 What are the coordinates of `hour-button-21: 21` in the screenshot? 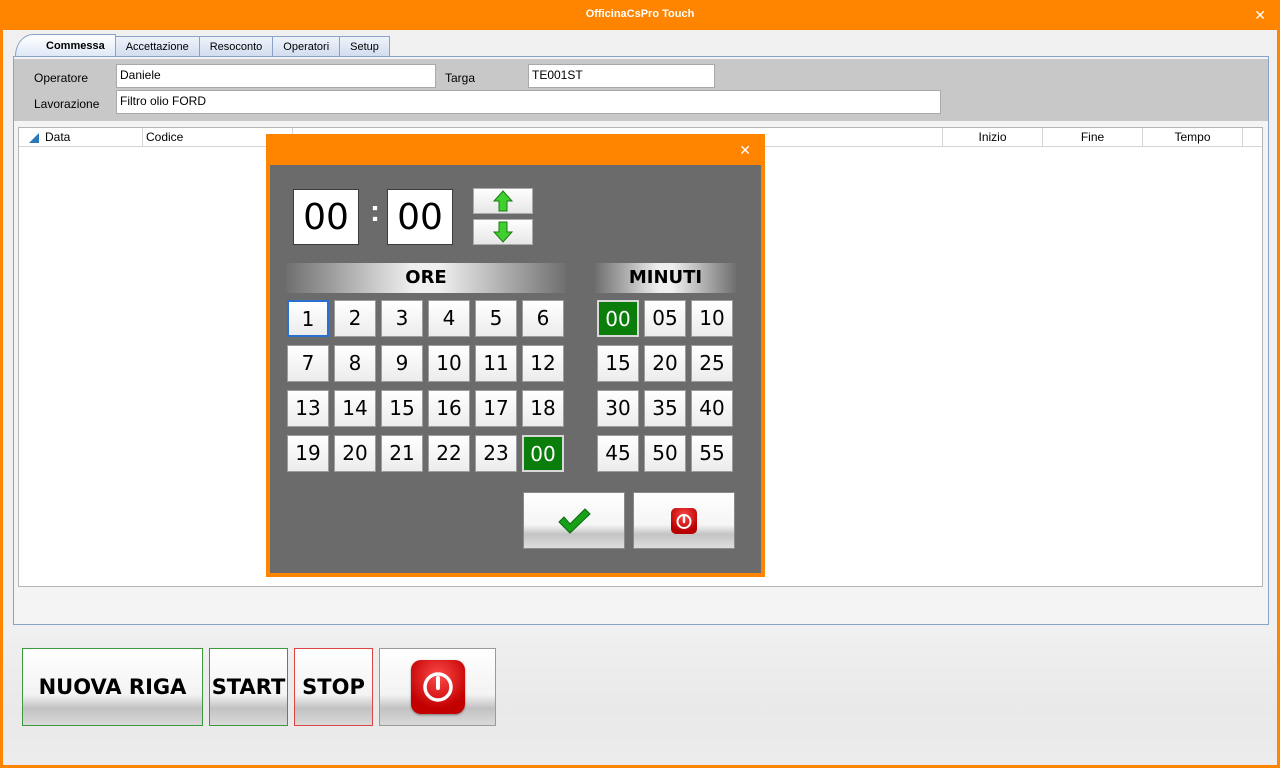 It's located at (402, 453).